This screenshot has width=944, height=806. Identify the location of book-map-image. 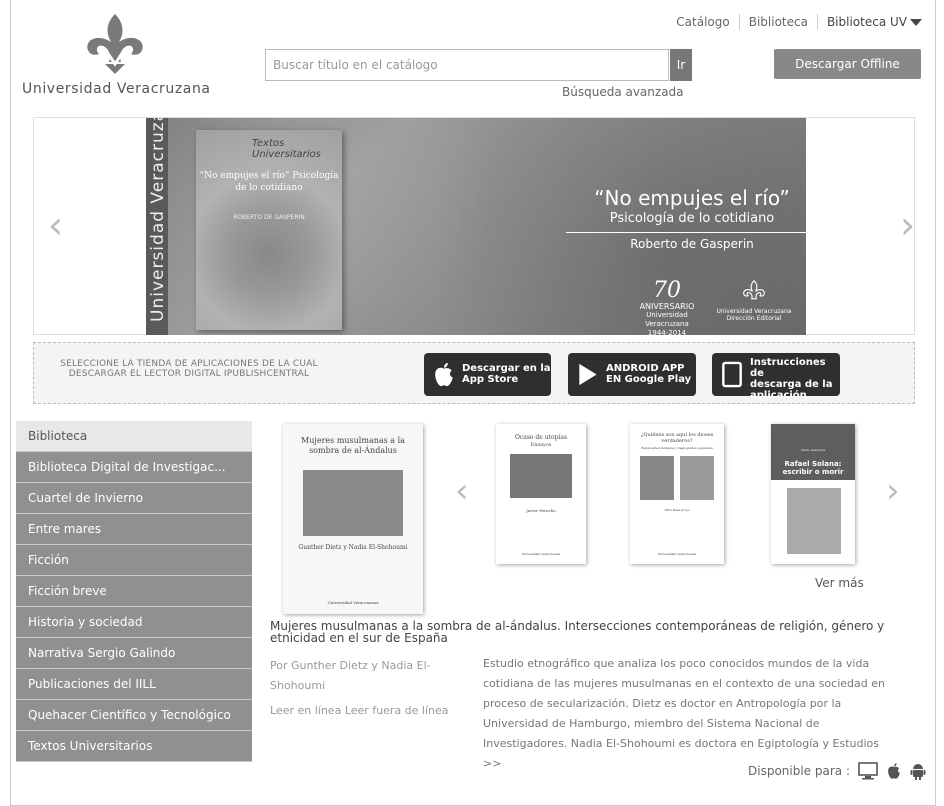
(353, 503).